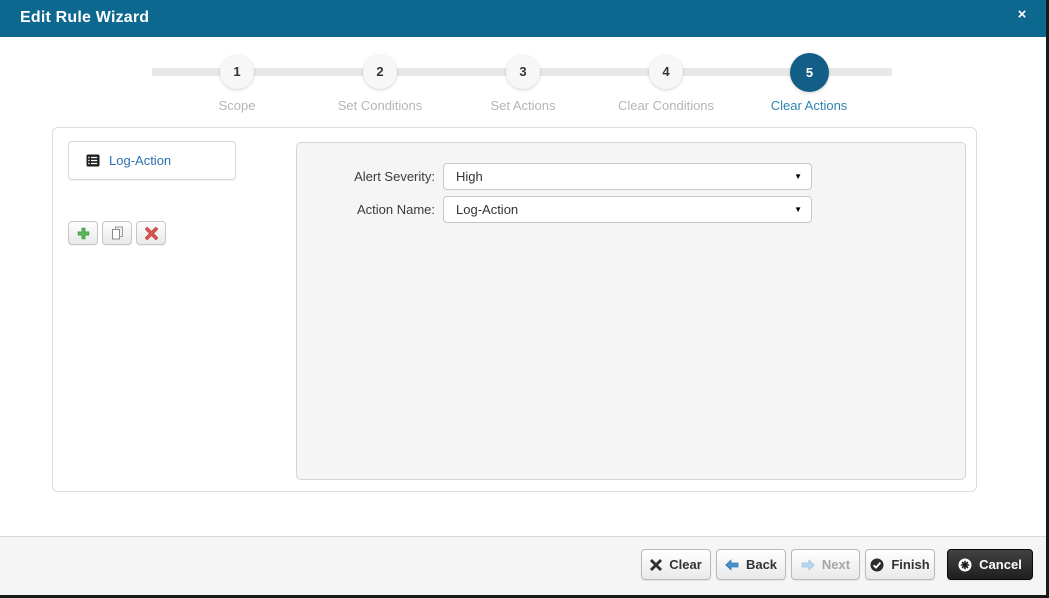 Image resolution: width=1049 pixels, height=598 pixels. What do you see at coordinates (965, 565) in the screenshot?
I see `cancel-circle-icon` at bounding box center [965, 565].